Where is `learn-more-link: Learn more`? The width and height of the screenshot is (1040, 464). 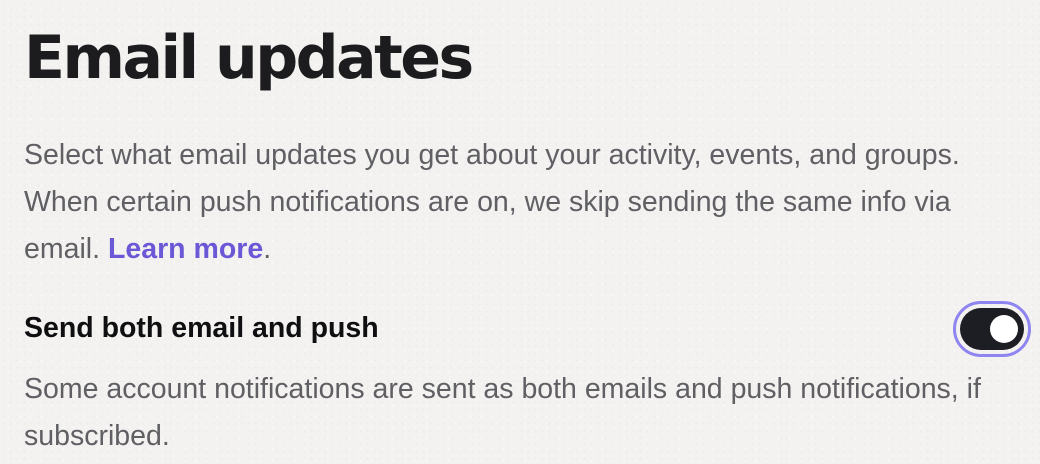 learn-more-link: Learn more is located at coordinates (185, 249).